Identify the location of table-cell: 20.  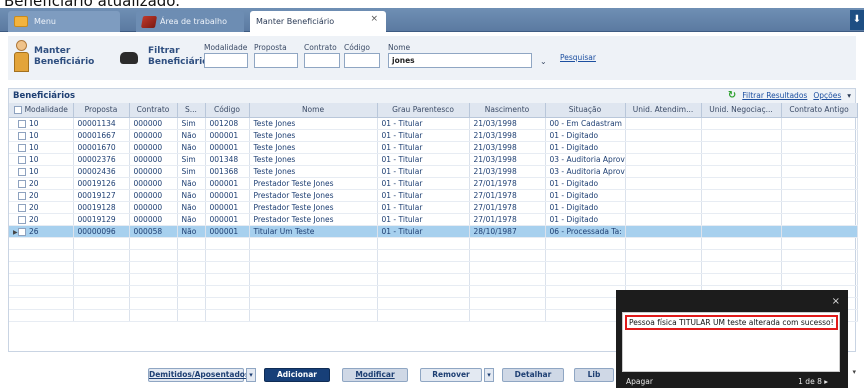
(41, 207).